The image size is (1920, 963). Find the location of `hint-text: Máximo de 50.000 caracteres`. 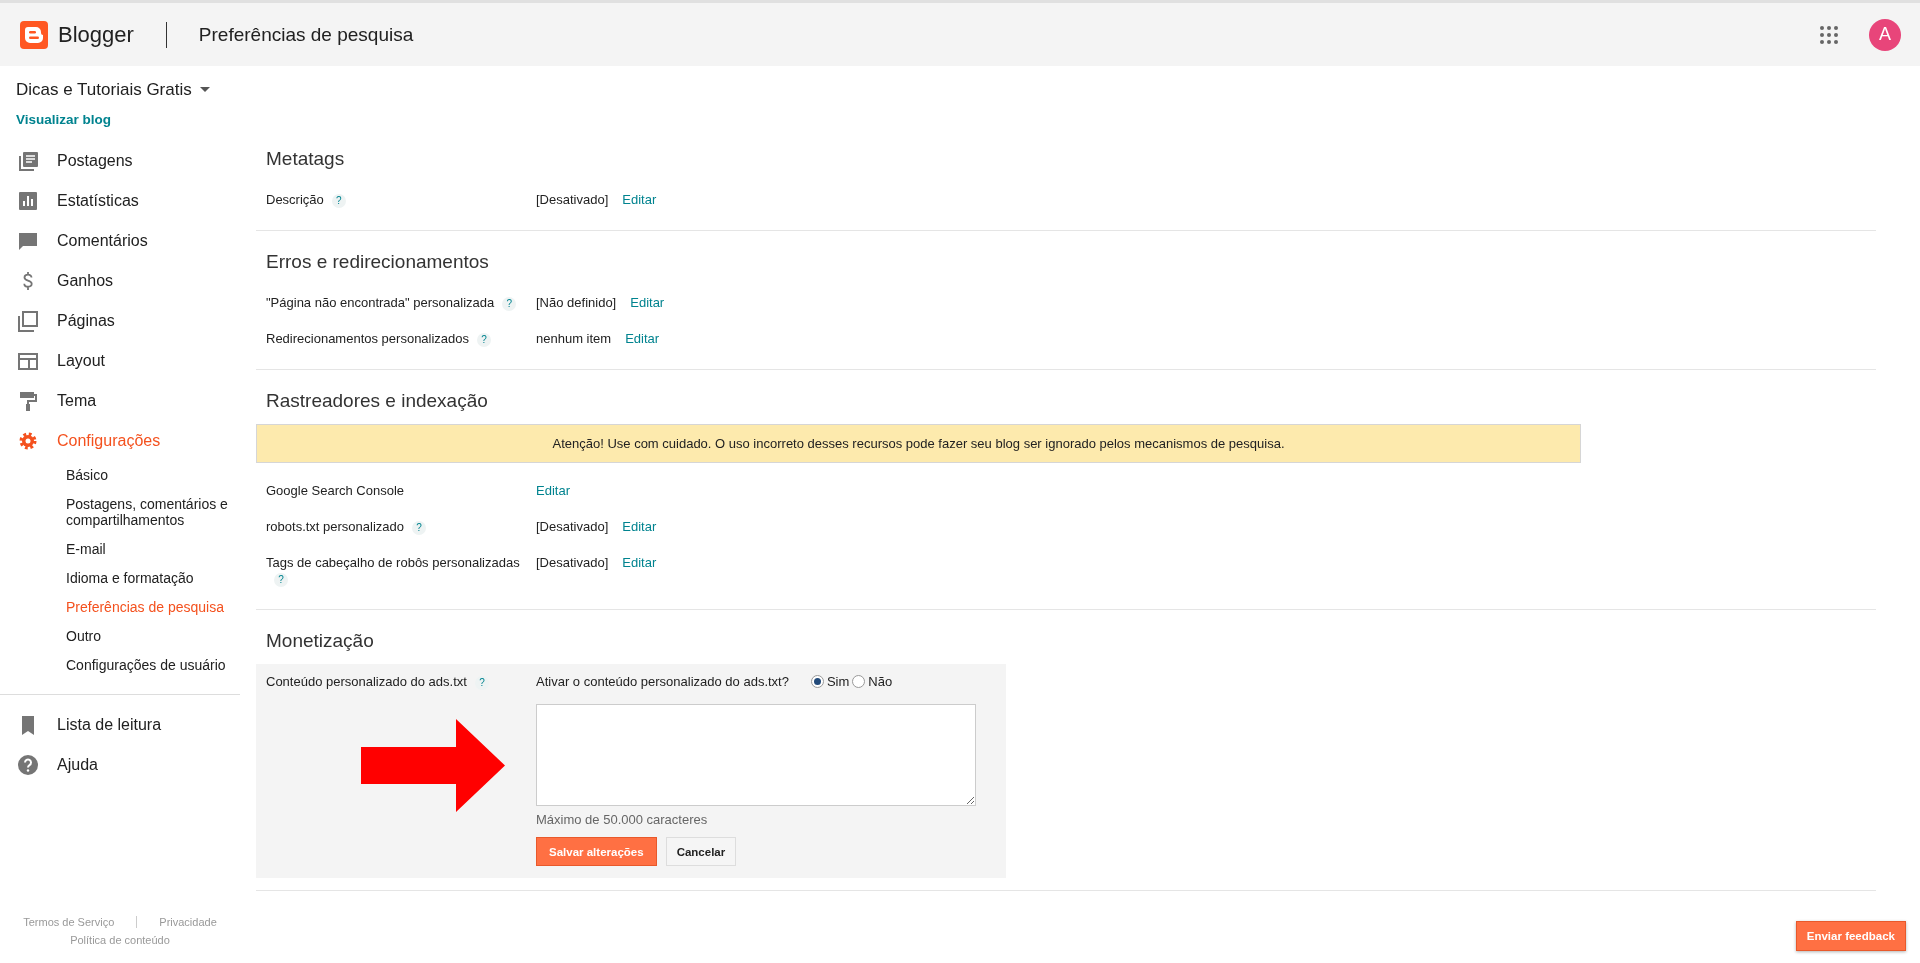

hint-text: Máximo de 50.000 caracteres is located at coordinates (622, 819).